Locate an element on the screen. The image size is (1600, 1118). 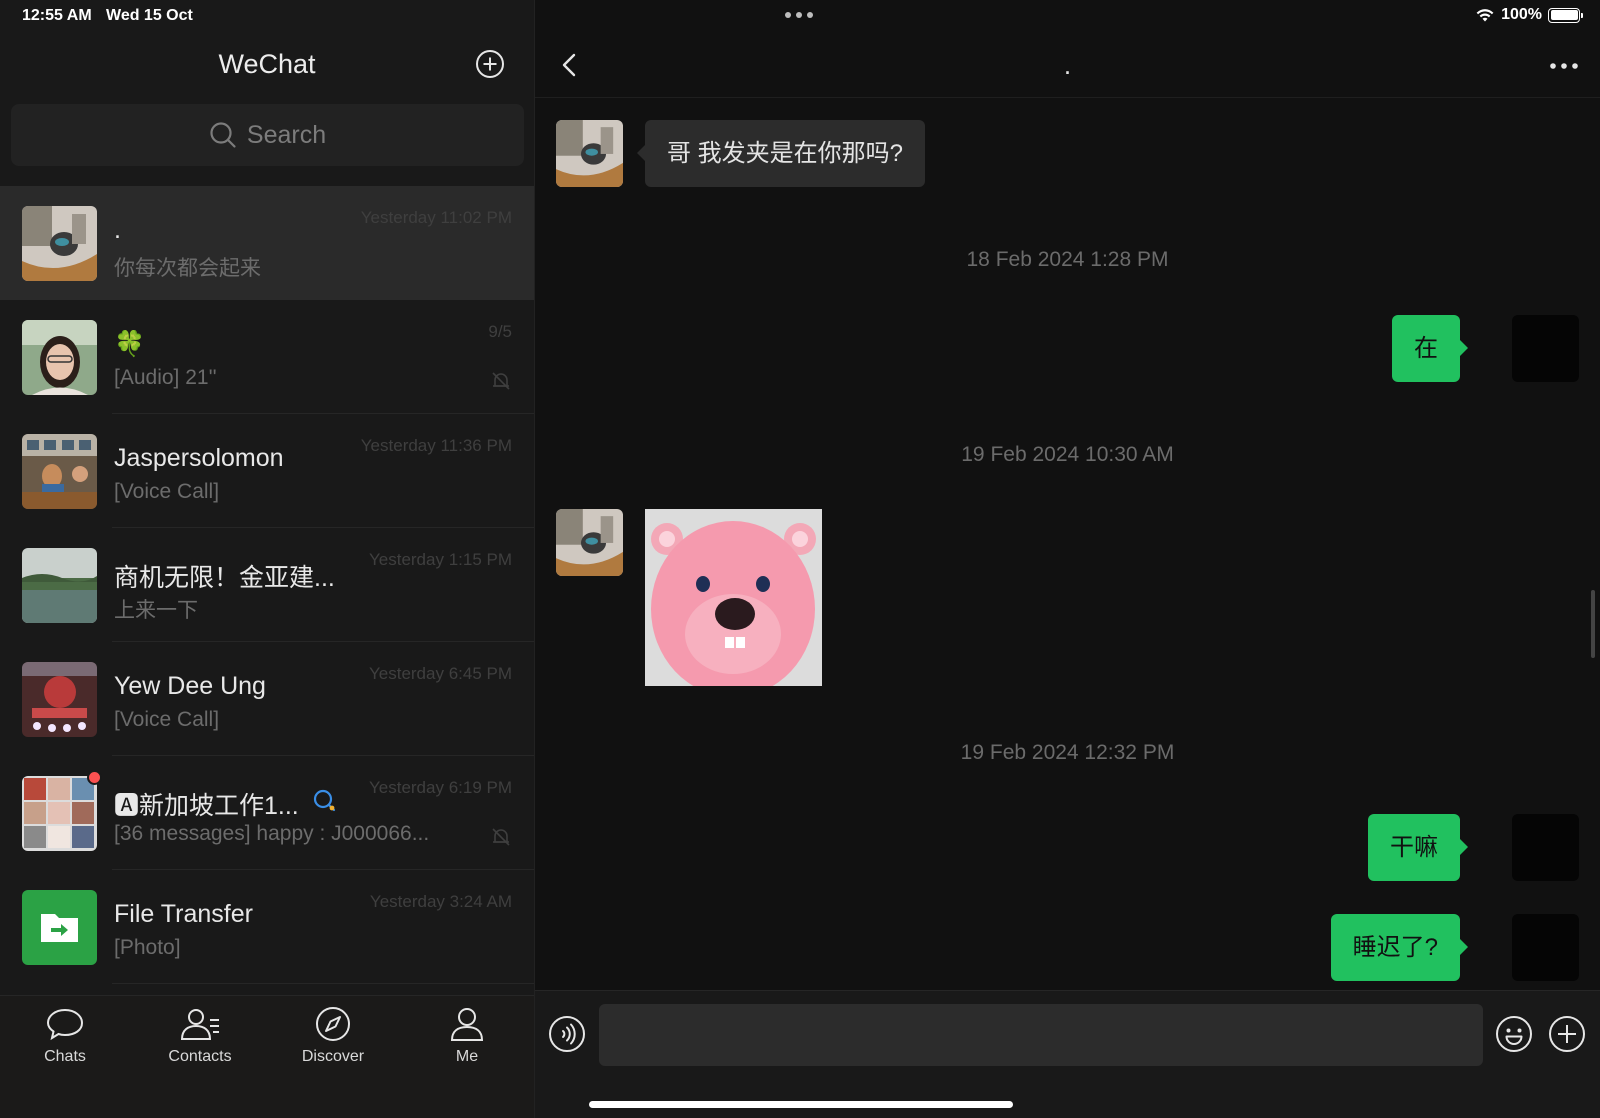
tab-label: Discover is located at coordinates (333, 1056).